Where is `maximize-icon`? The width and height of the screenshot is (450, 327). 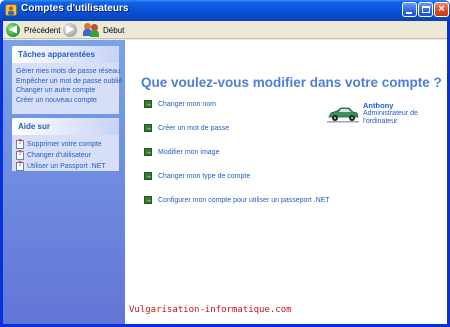
maximize-icon is located at coordinates (426, 9).